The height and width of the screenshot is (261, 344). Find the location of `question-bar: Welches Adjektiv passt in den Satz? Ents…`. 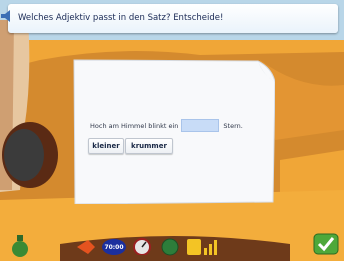

question-bar: Welches Adjektiv passt in den Satz? Ents… is located at coordinates (173, 18).